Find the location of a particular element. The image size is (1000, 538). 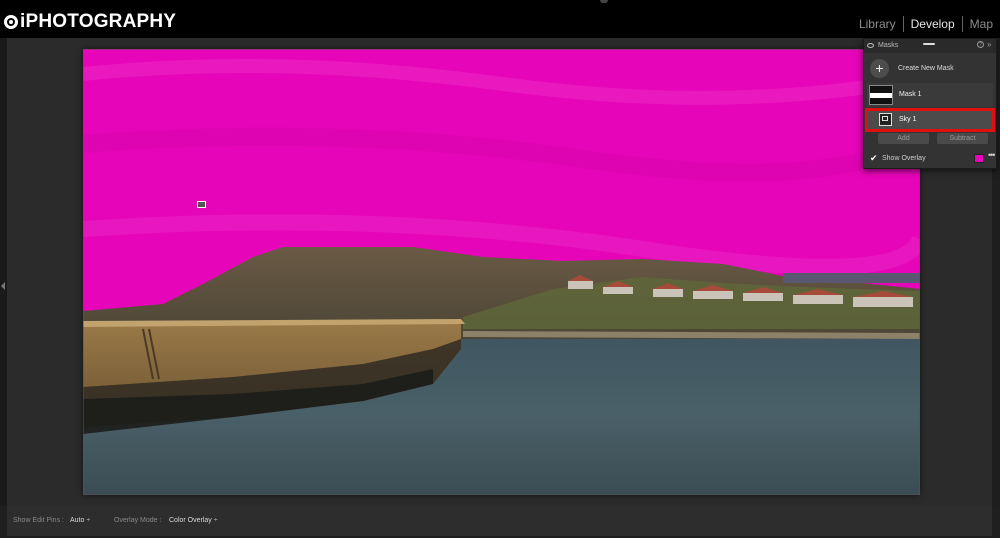

mask-name: Mask 1 is located at coordinates (910, 94).